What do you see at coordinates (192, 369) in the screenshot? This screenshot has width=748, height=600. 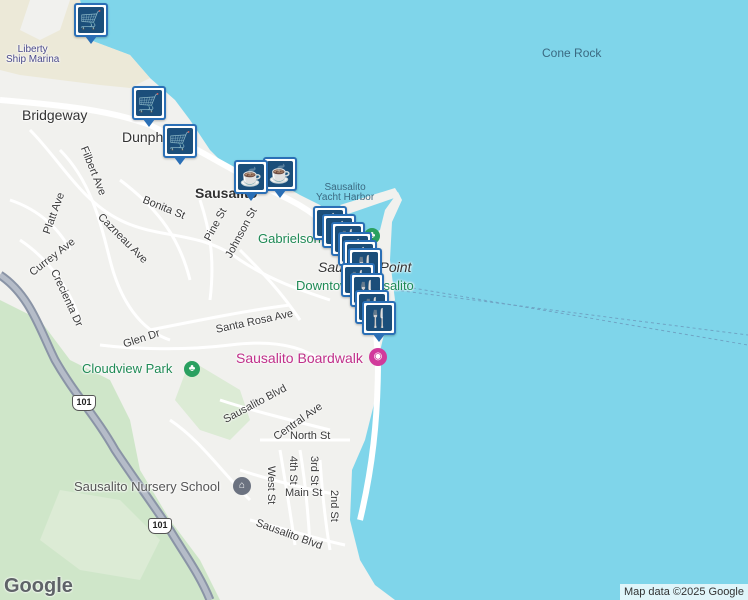 I see `park-icon: ♣` at bounding box center [192, 369].